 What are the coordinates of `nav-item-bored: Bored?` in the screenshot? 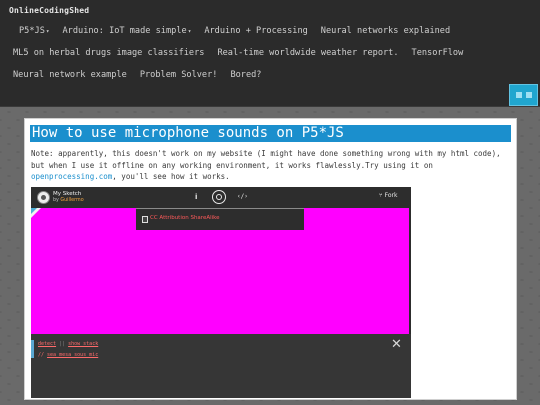 It's located at (245, 75).